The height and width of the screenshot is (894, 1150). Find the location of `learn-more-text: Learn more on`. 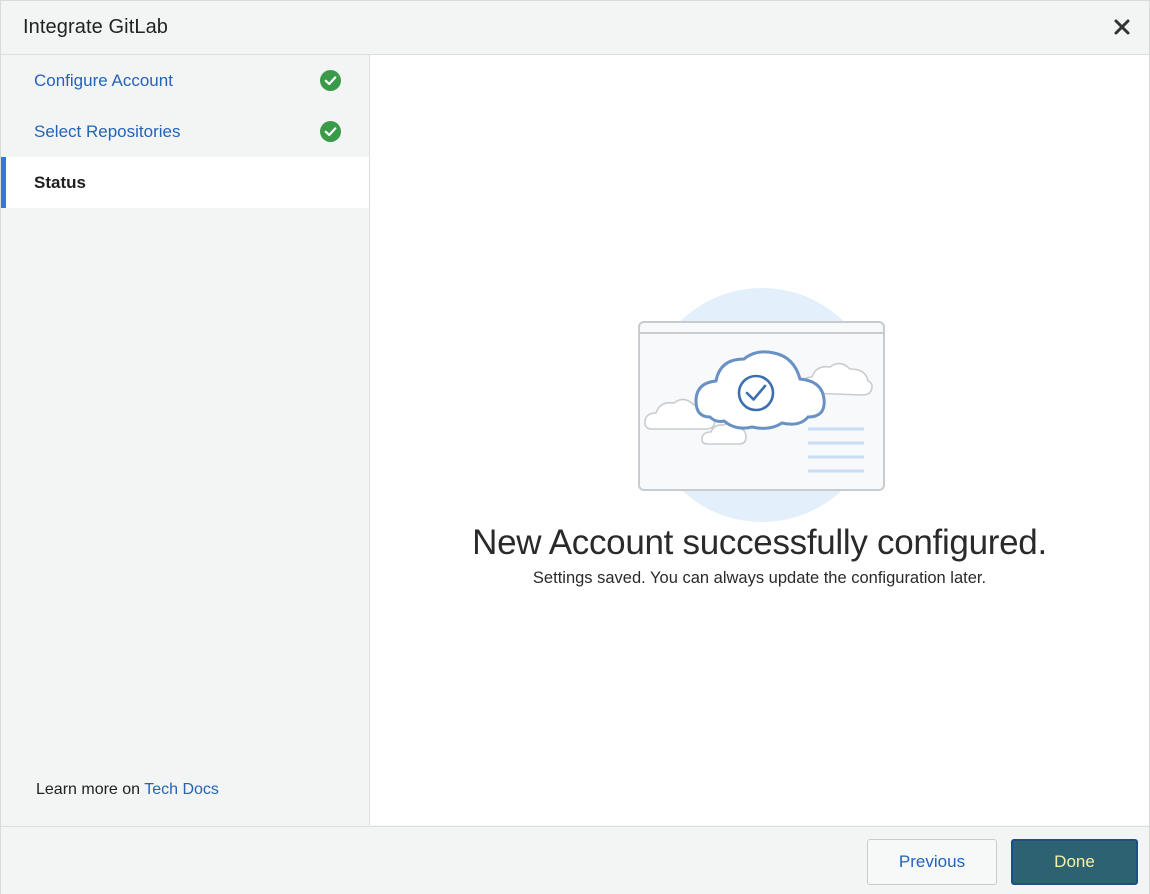

learn-more-text: Learn more on is located at coordinates (88, 789).